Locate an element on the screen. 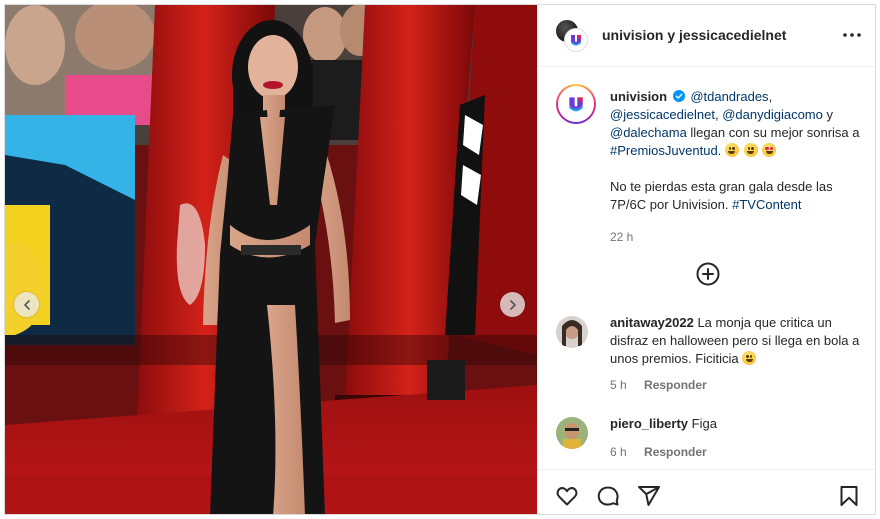  like-button is located at coordinates (567, 496).